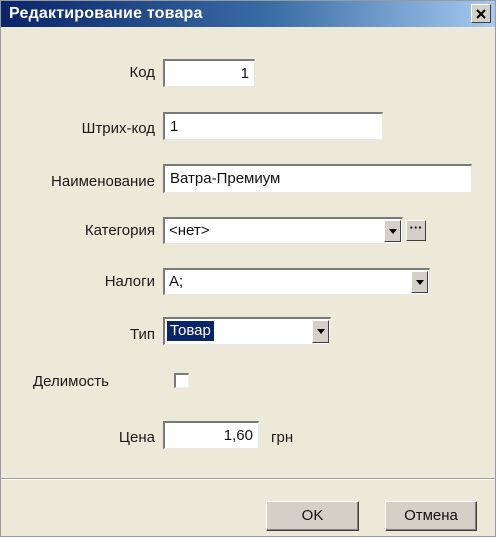  Describe the element at coordinates (142, 334) in the screenshot. I see `type-label: Тип` at that location.